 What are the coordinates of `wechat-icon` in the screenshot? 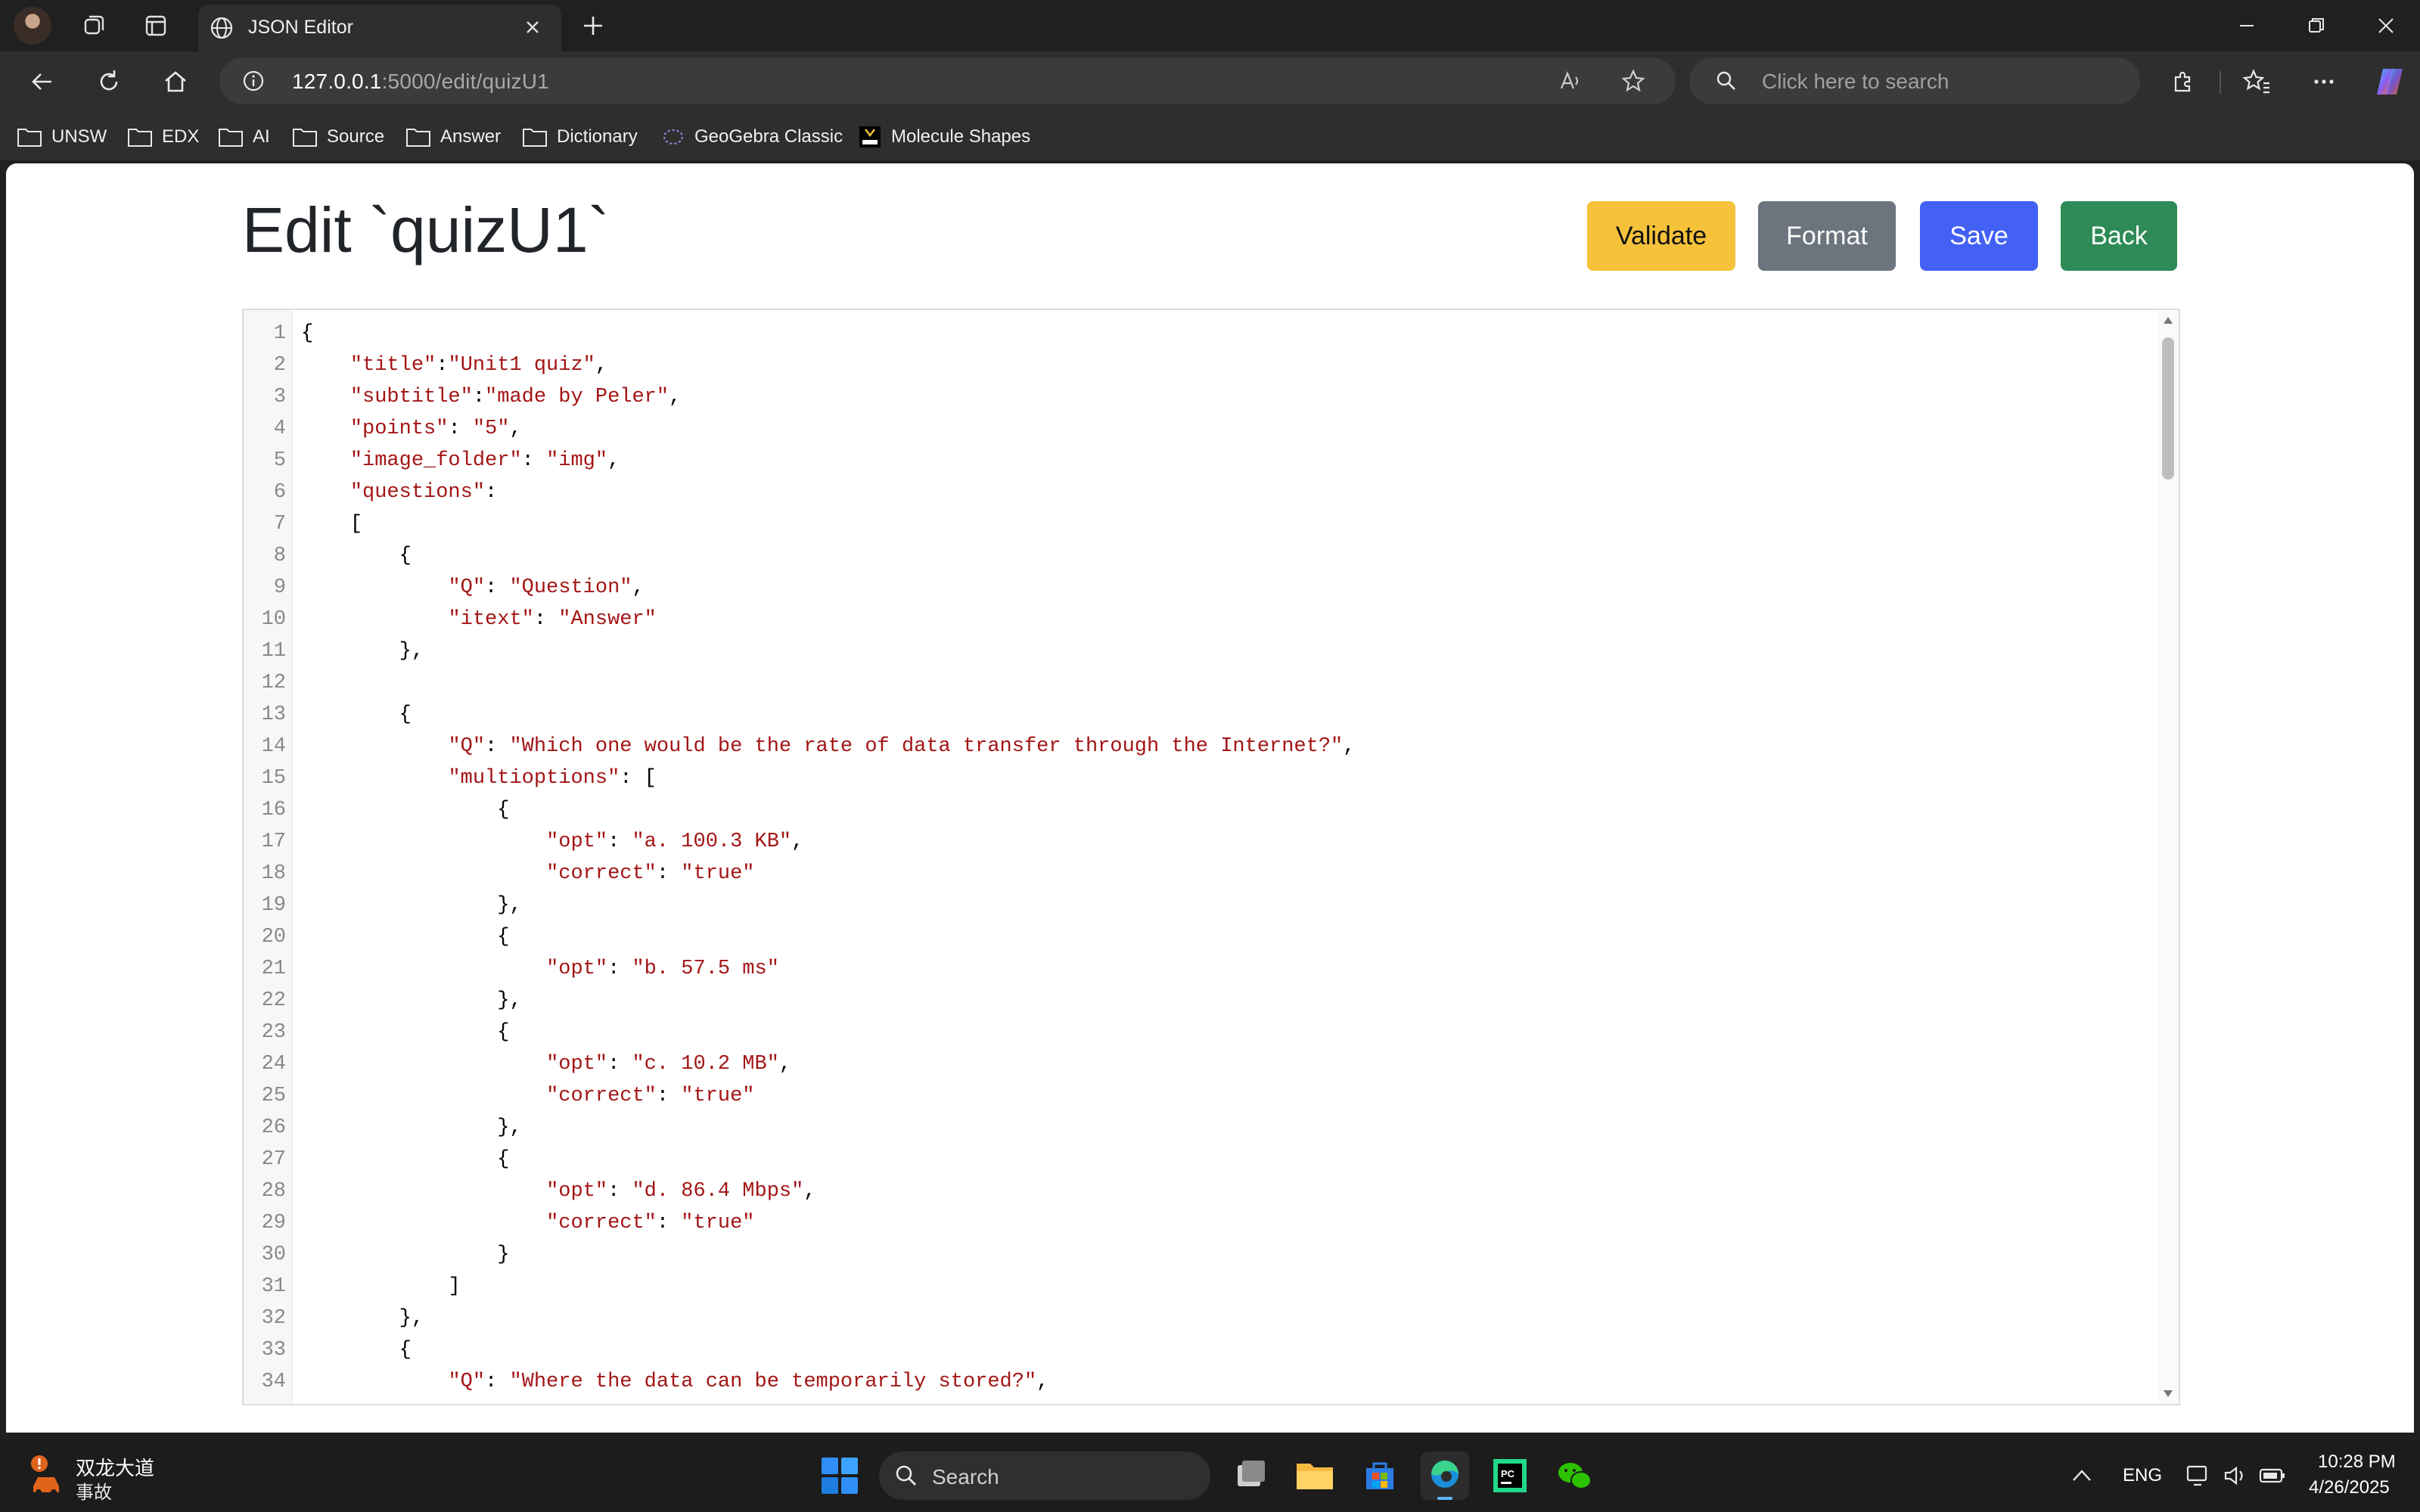 It's located at (1575, 1476).